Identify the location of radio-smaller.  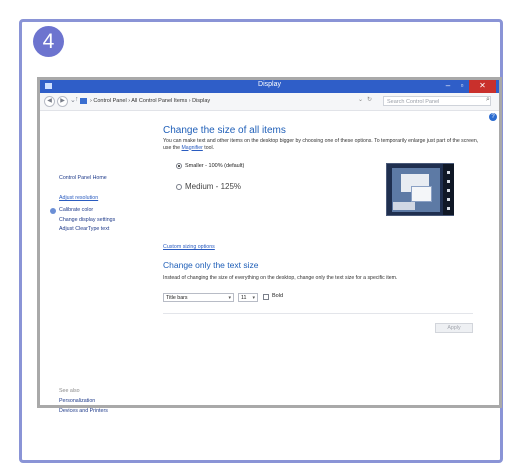
(179, 166).